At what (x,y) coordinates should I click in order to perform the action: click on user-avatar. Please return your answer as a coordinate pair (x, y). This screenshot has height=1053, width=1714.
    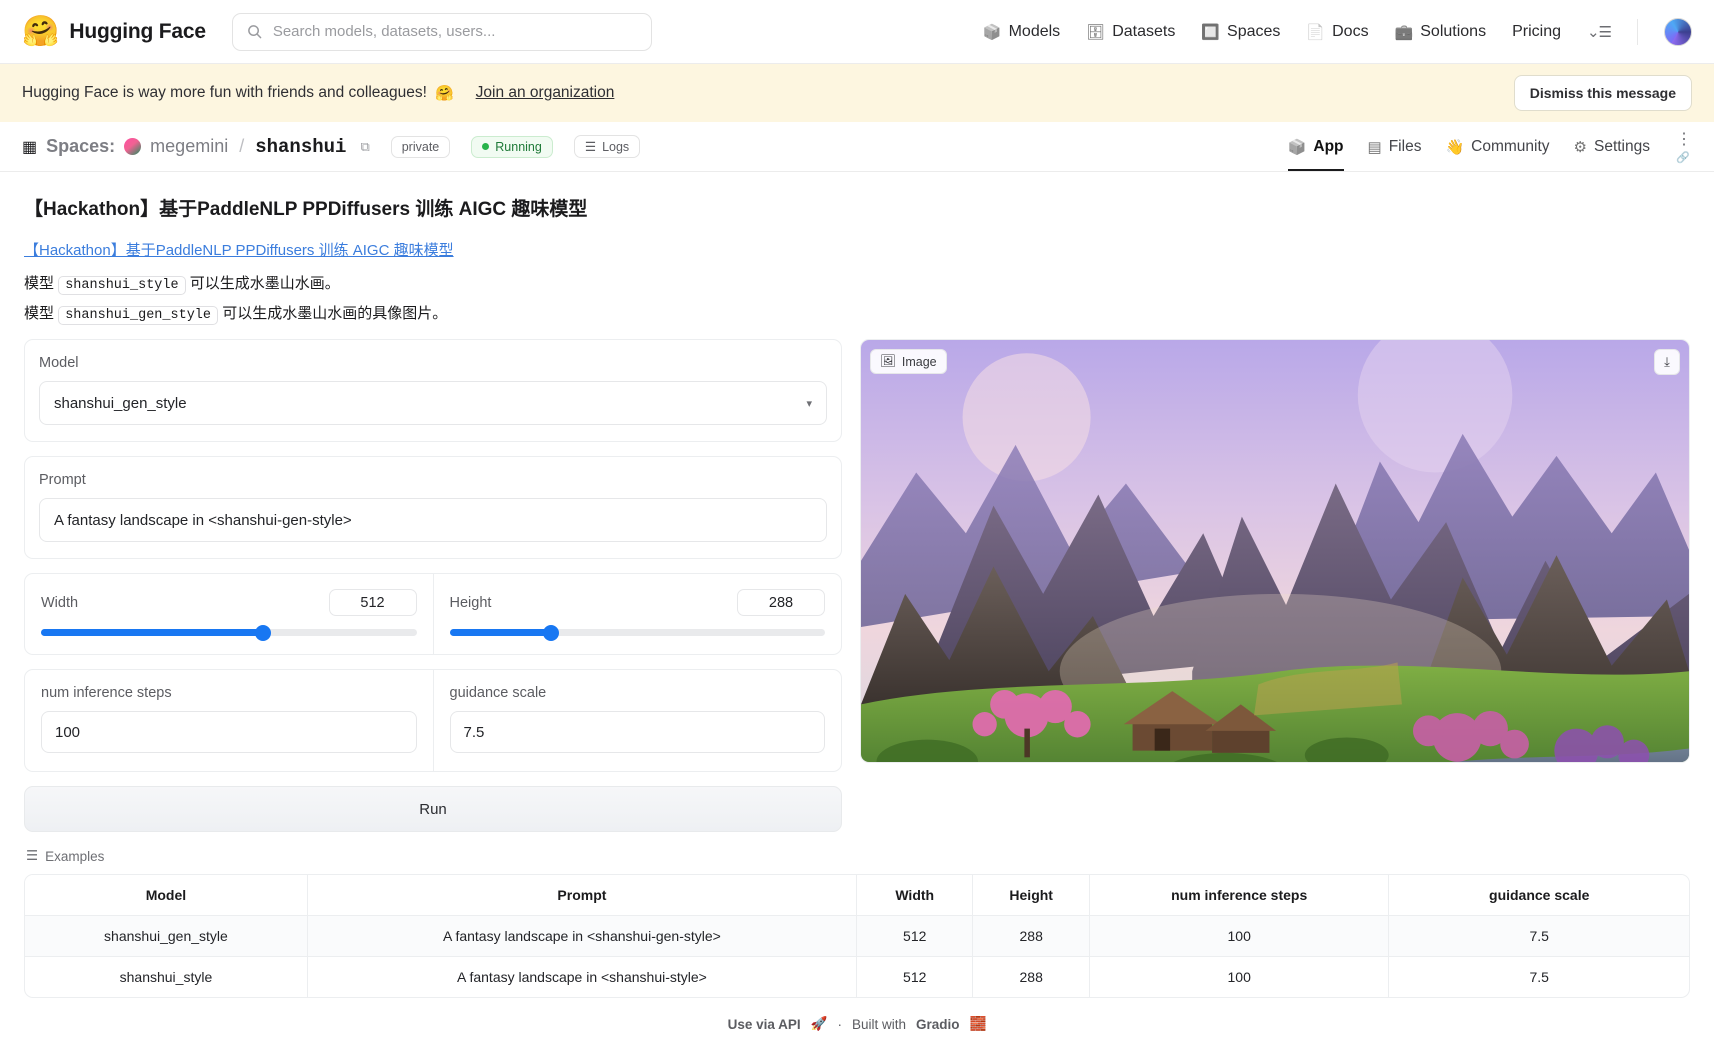
    Looking at the image, I should click on (1678, 31).